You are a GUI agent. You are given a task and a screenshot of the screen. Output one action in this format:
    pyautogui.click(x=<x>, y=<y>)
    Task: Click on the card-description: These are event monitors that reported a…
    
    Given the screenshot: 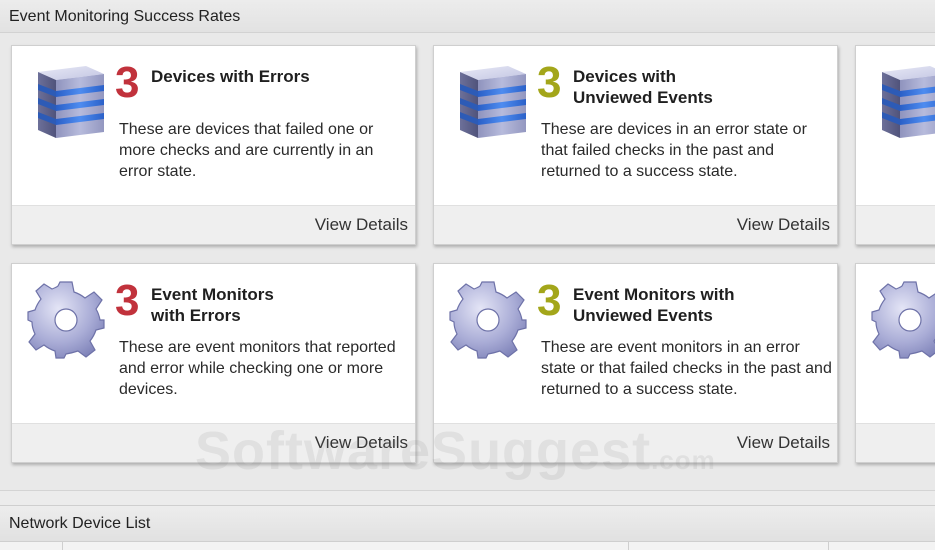 What is the action you would take?
    pyautogui.click(x=257, y=368)
    